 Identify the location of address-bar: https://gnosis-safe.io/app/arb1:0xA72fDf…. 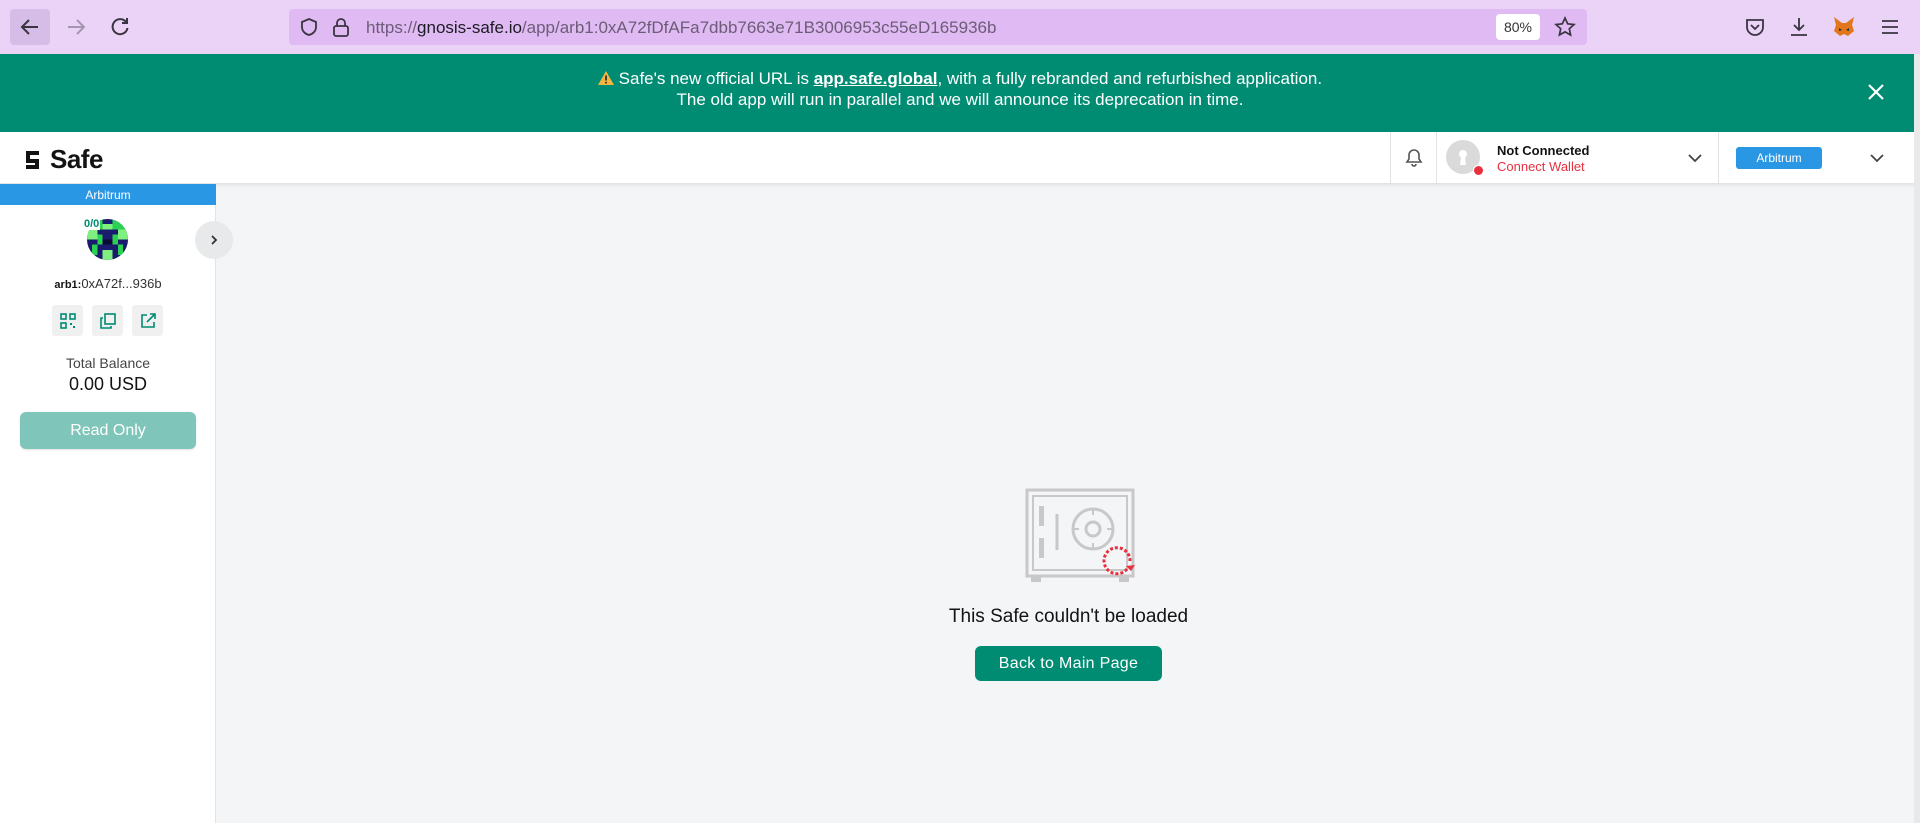
(938, 27).